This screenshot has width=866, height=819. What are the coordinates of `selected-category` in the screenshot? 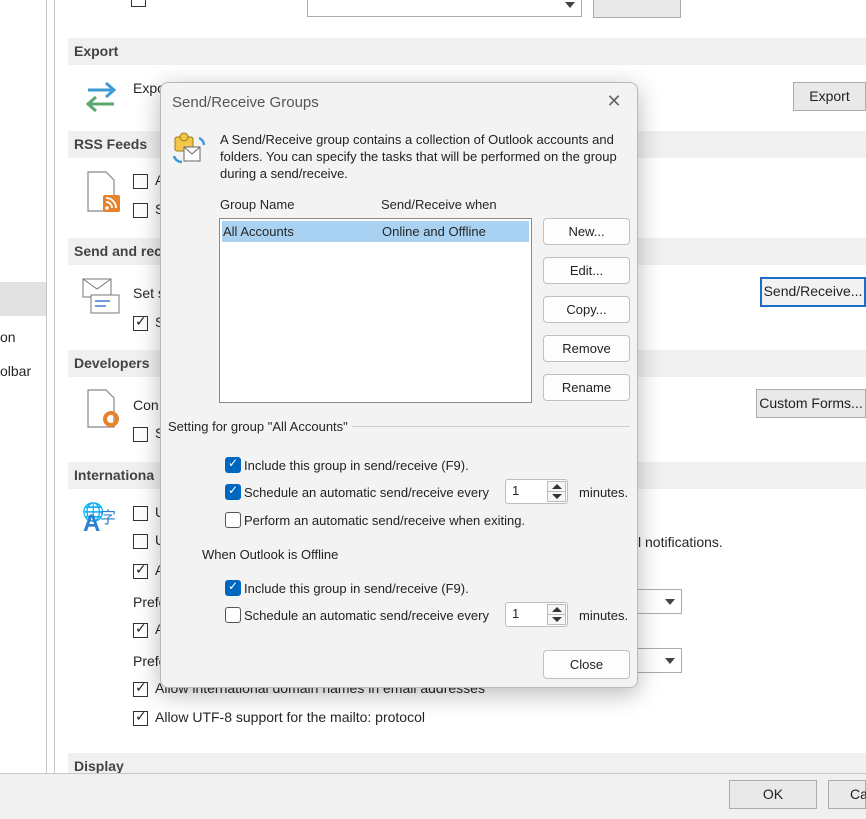 It's located at (23, 299).